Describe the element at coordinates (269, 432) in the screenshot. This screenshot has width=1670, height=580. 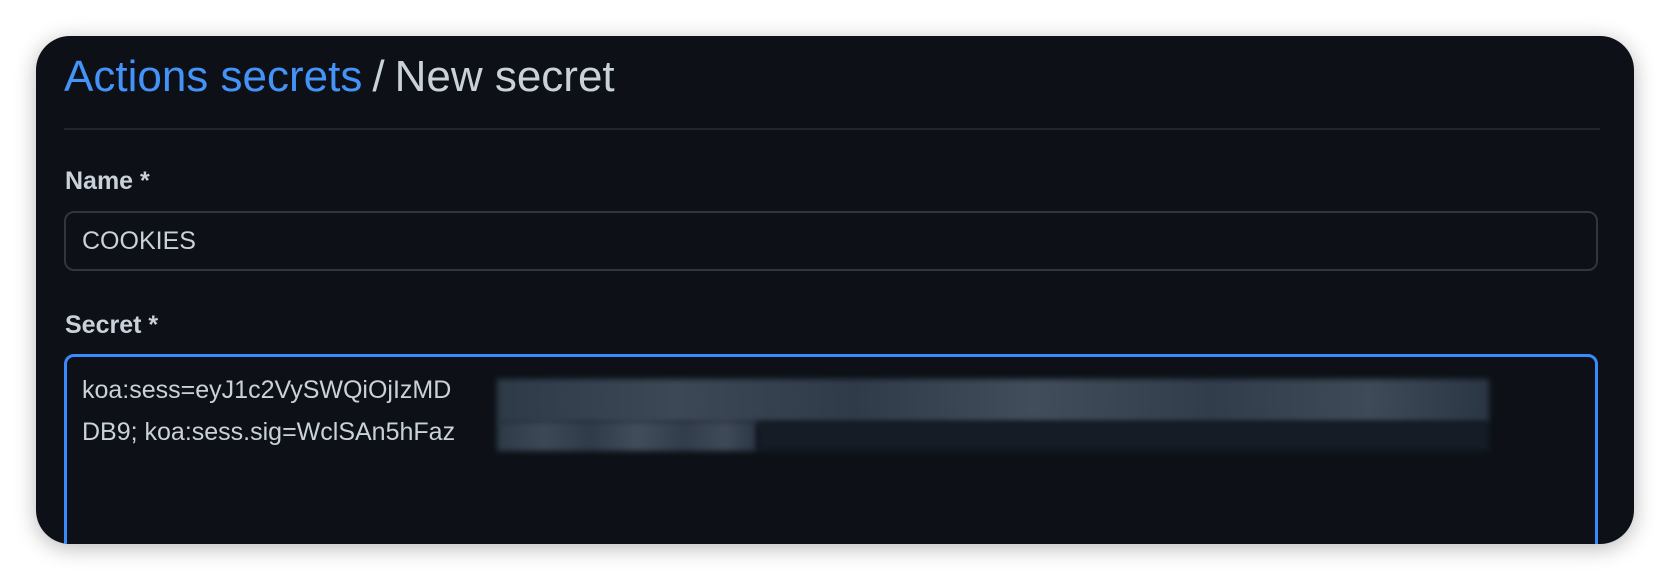
I see `secret-line-2: DB9; koa:sess.sig=WclSAn5hFaz` at that location.